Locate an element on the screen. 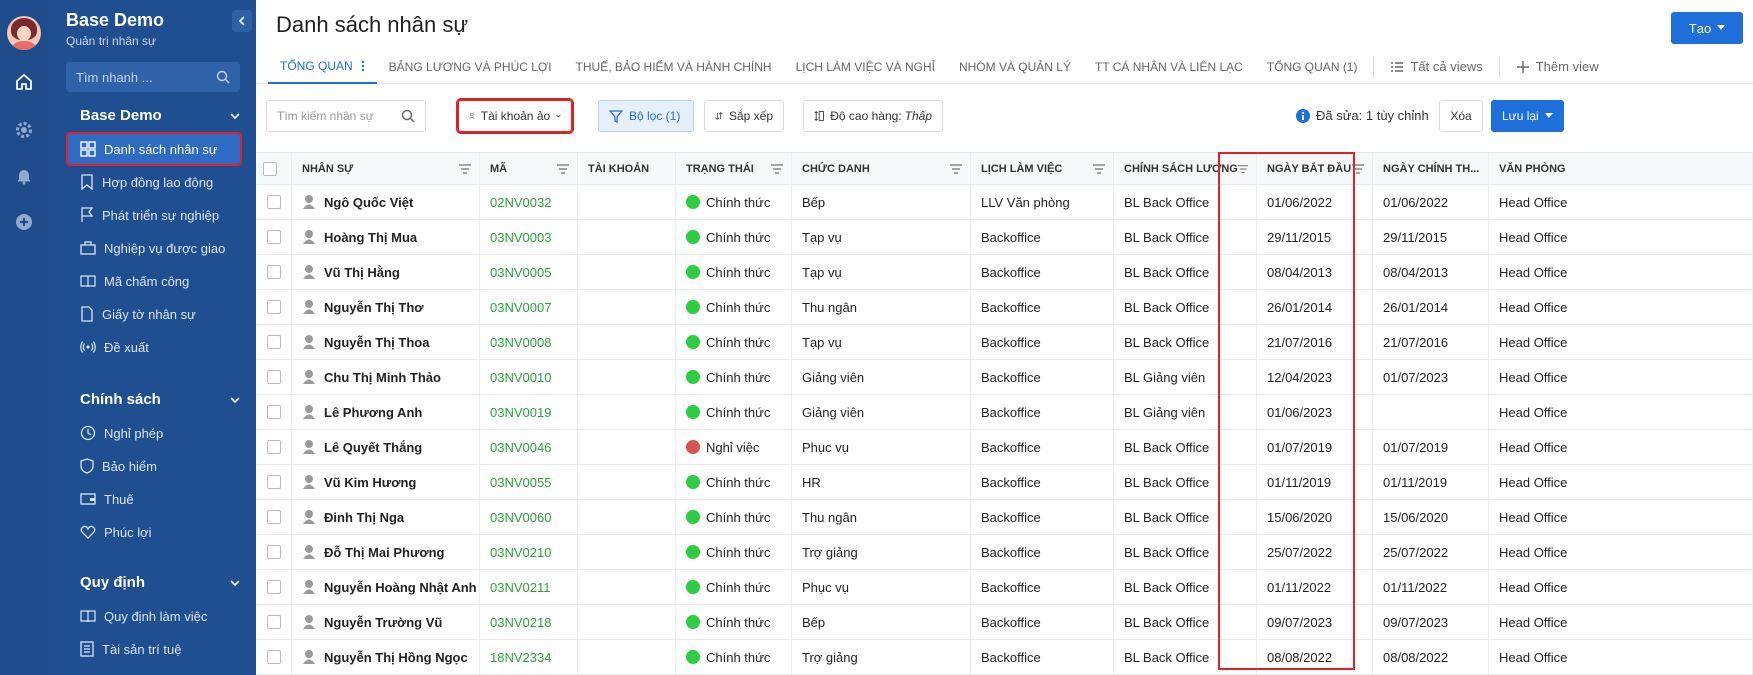 This screenshot has width=1753, height=675. cell-employee: Lê Quyết Thắng is located at coordinates (386, 447).